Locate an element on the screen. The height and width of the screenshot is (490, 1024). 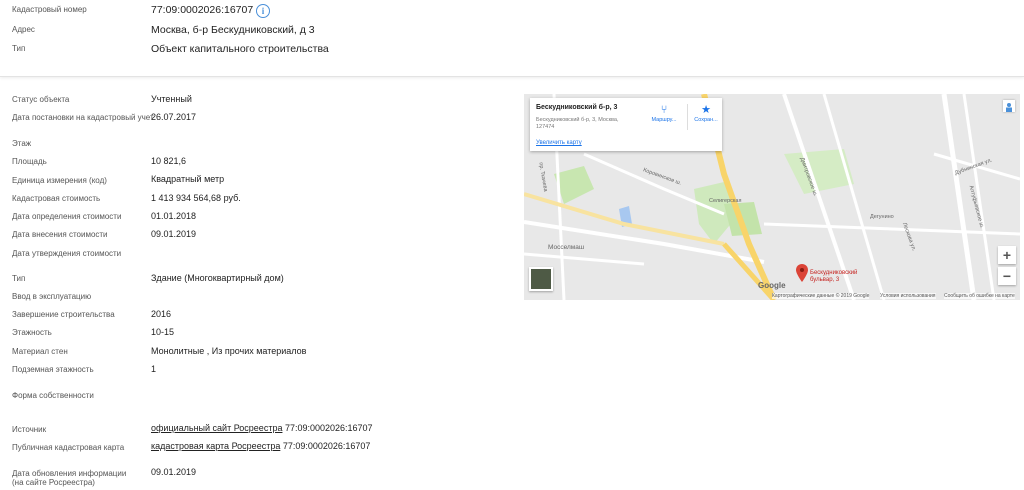
cadastral-value-label: Кадастровая стоимость is located at coordinates (56, 198).